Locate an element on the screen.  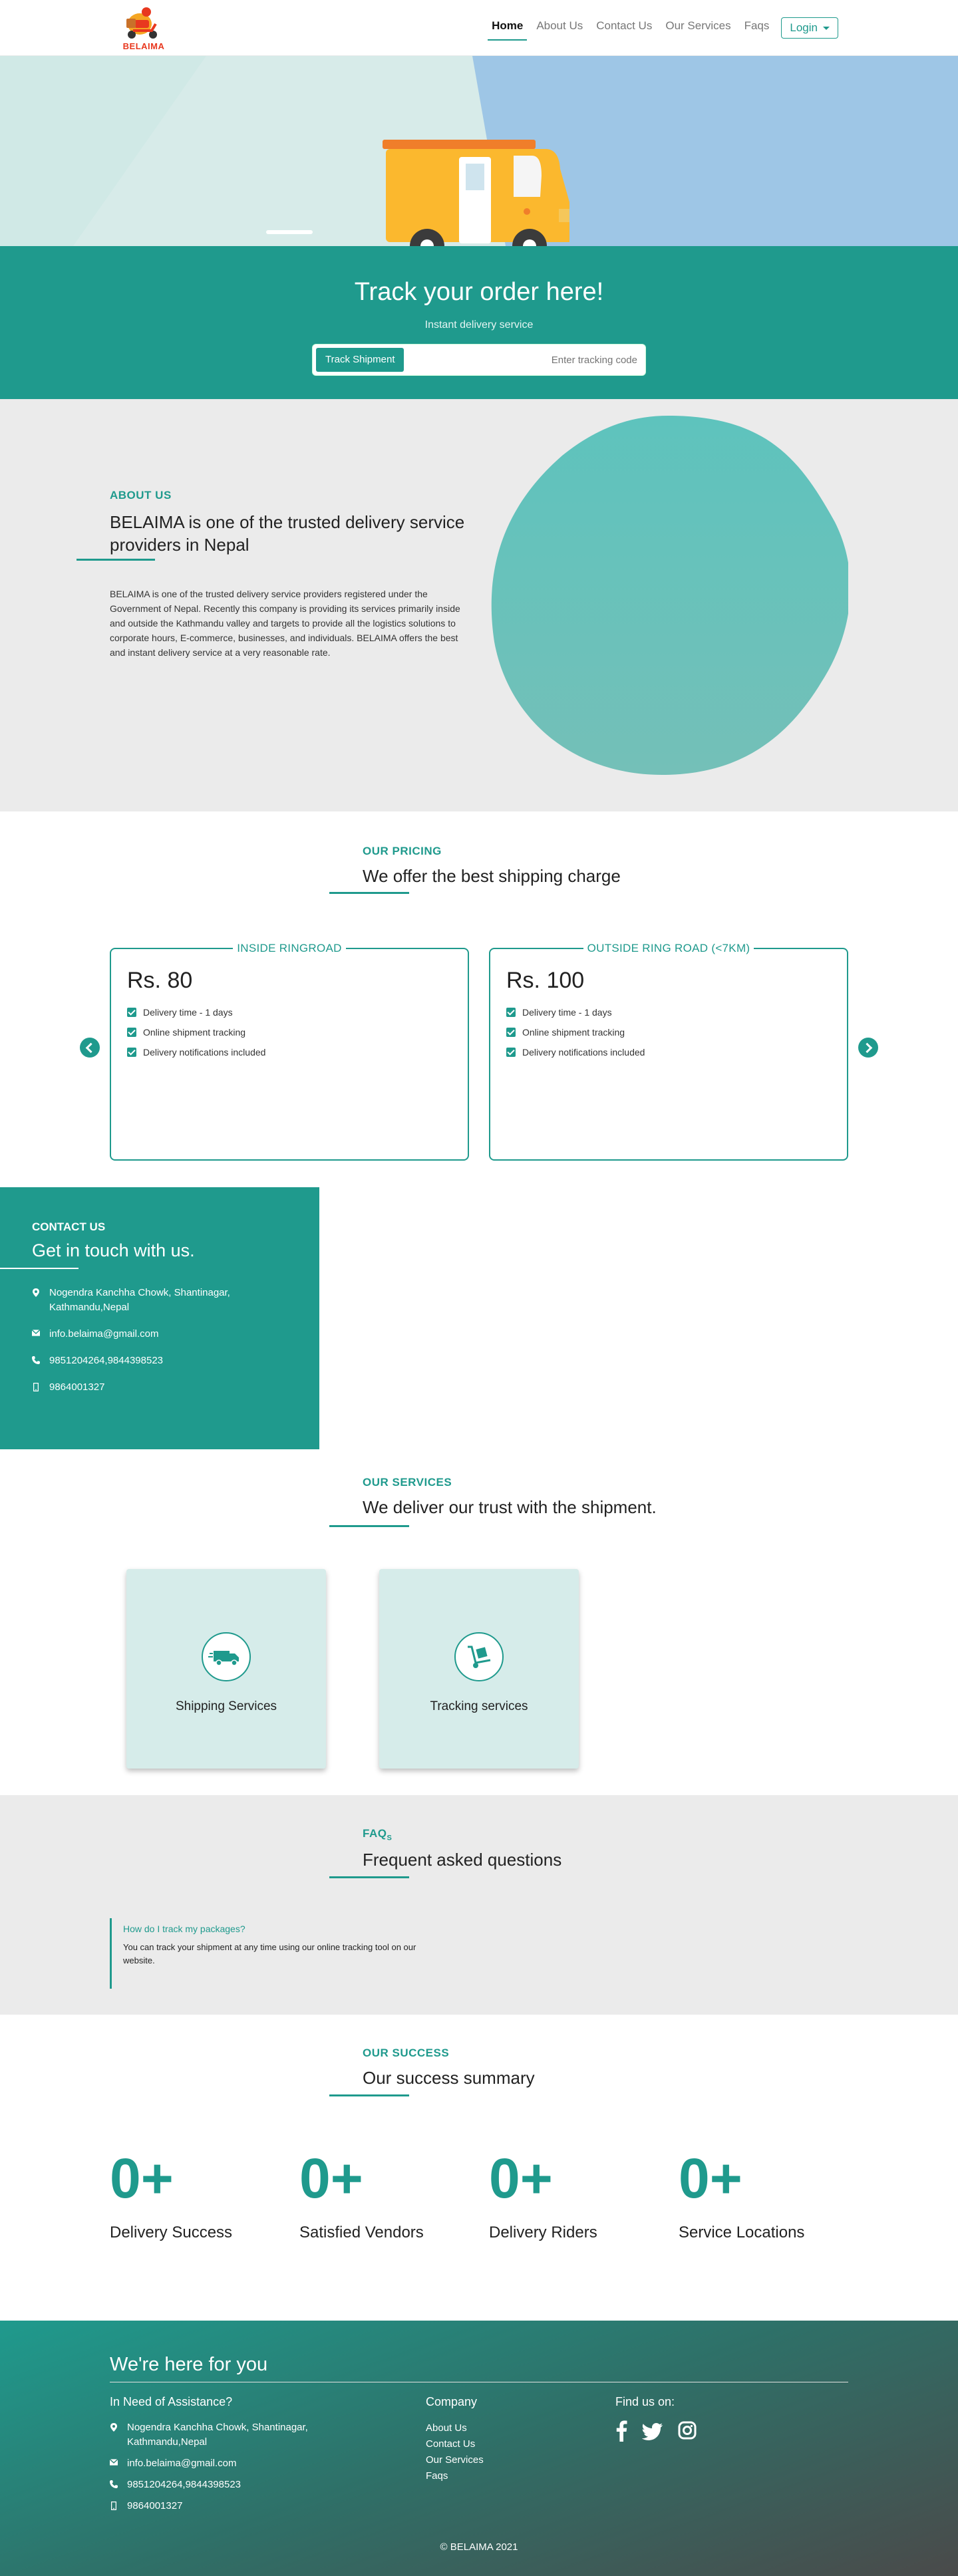
nav-home: Home is located at coordinates (508, 29).